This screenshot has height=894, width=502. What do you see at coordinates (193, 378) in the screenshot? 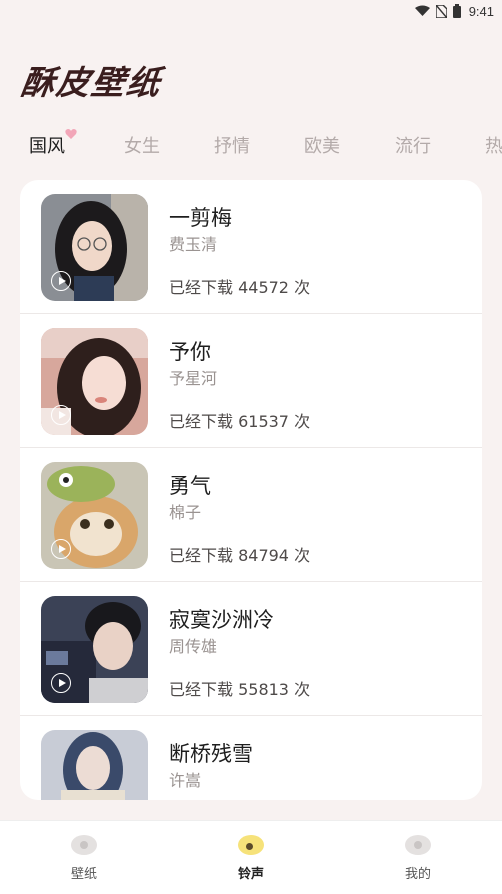
I see `song-artist: 予星河` at bounding box center [193, 378].